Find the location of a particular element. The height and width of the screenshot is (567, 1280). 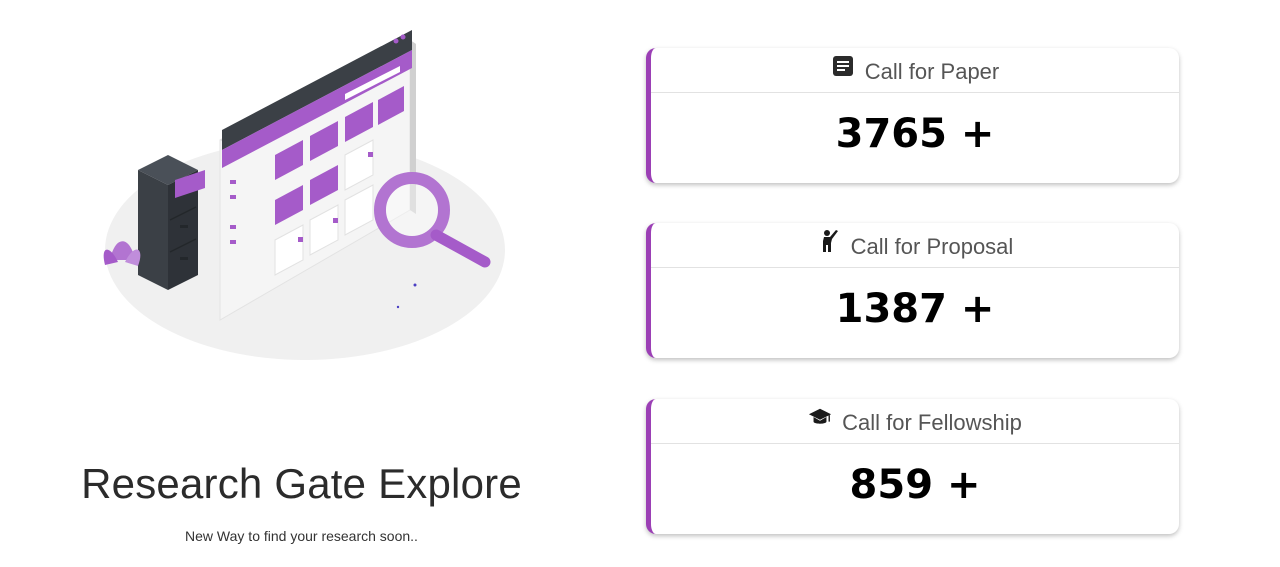

card-header: Call for Fellowship is located at coordinates (915, 421).